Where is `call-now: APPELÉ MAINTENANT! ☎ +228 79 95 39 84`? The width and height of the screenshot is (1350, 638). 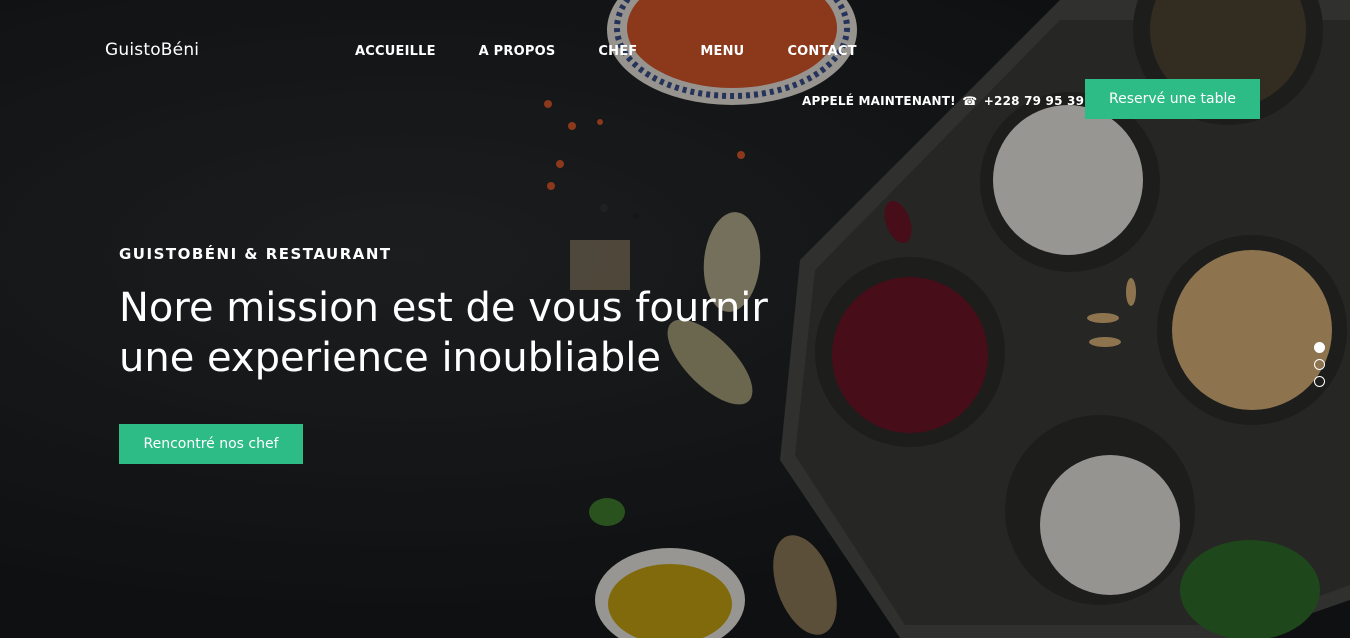
call-now: APPELÉ MAINTENANT! ☎ +228 79 95 39 84 is located at coordinates (954, 101).